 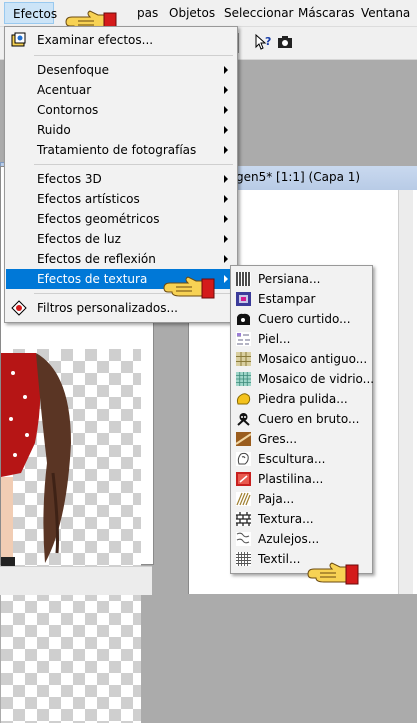 What do you see at coordinates (243, 339) in the screenshot?
I see `fur-icon` at bounding box center [243, 339].